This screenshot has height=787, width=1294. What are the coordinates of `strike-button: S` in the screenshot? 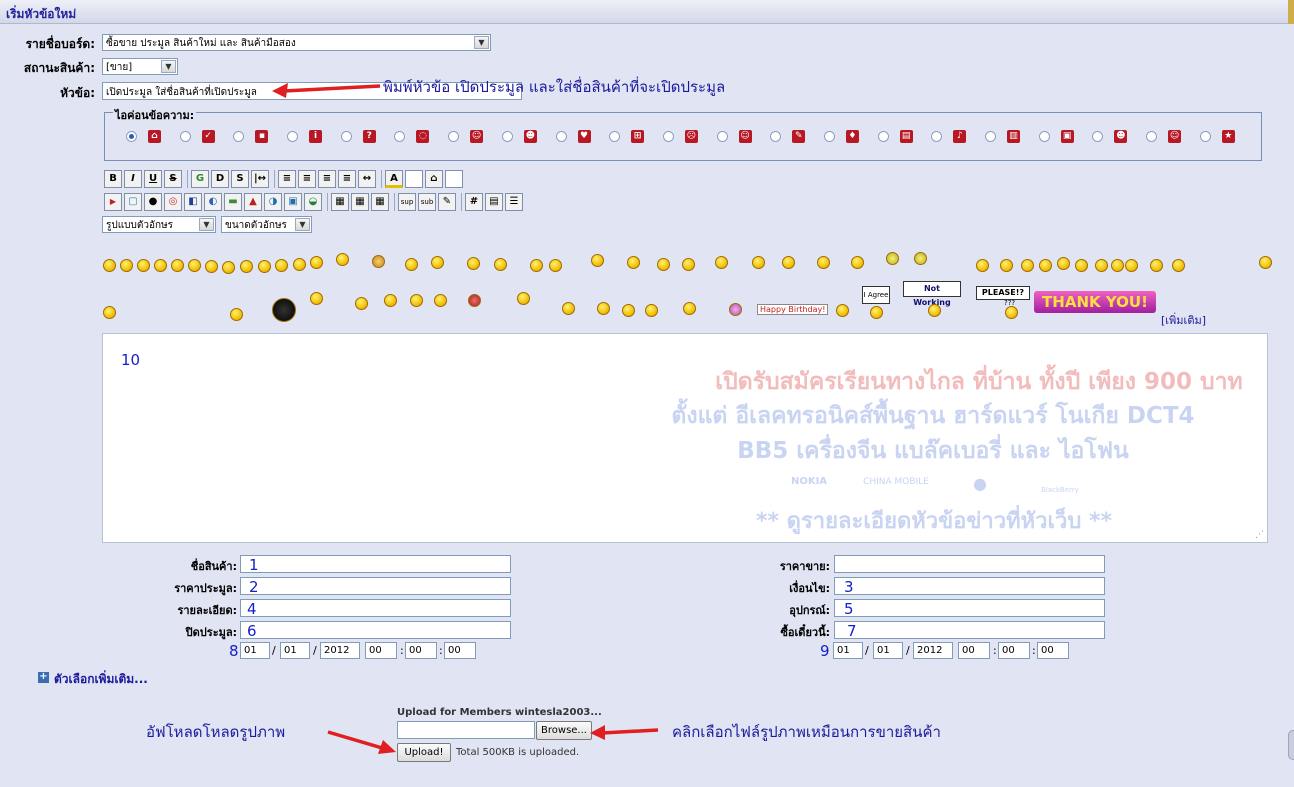 It's located at (173, 179).